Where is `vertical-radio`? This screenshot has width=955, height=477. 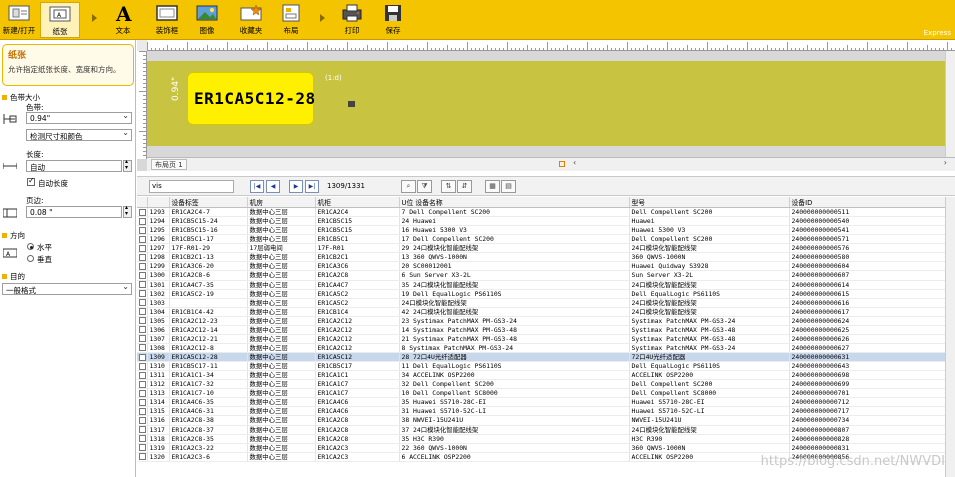
vertical-radio is located at coordinates (30, 258).